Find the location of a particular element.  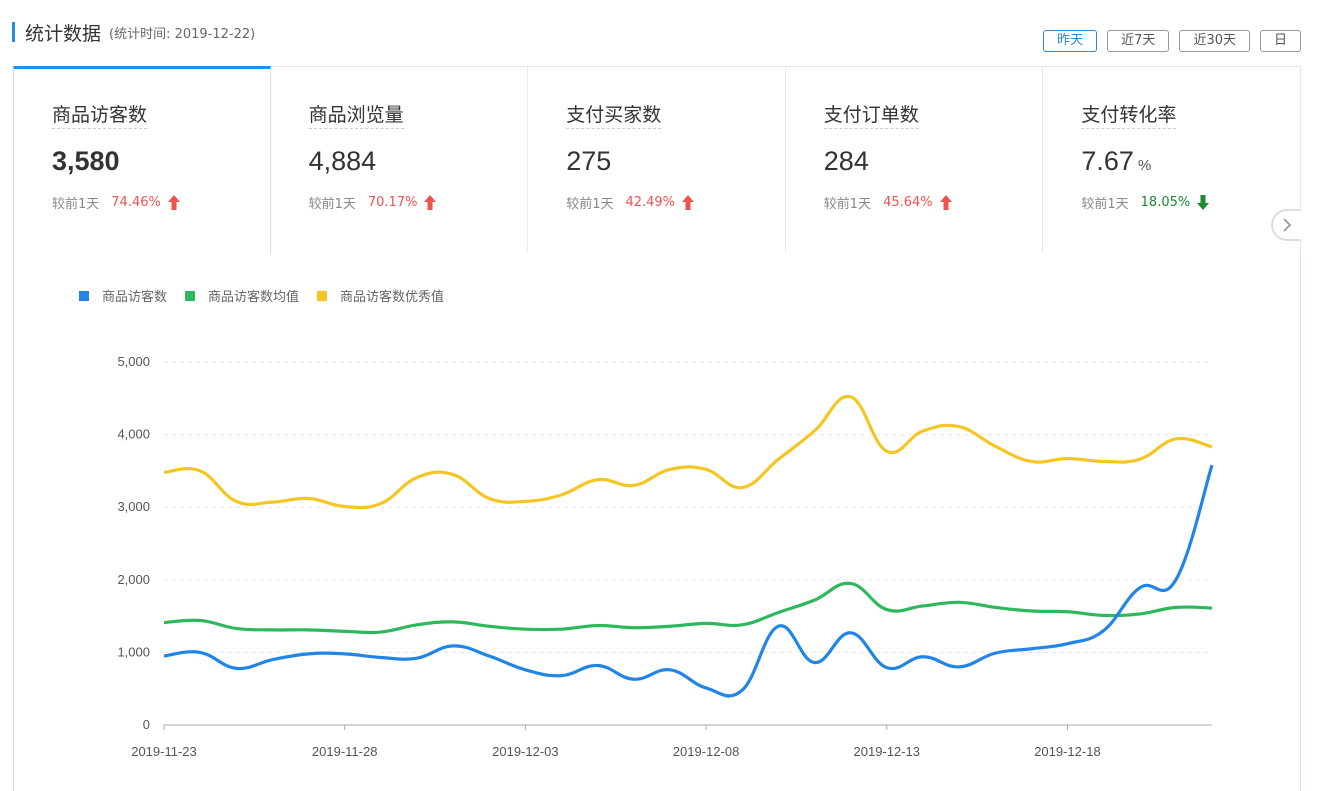

change-percent: 45.64% is located at coordinates (908, 202).